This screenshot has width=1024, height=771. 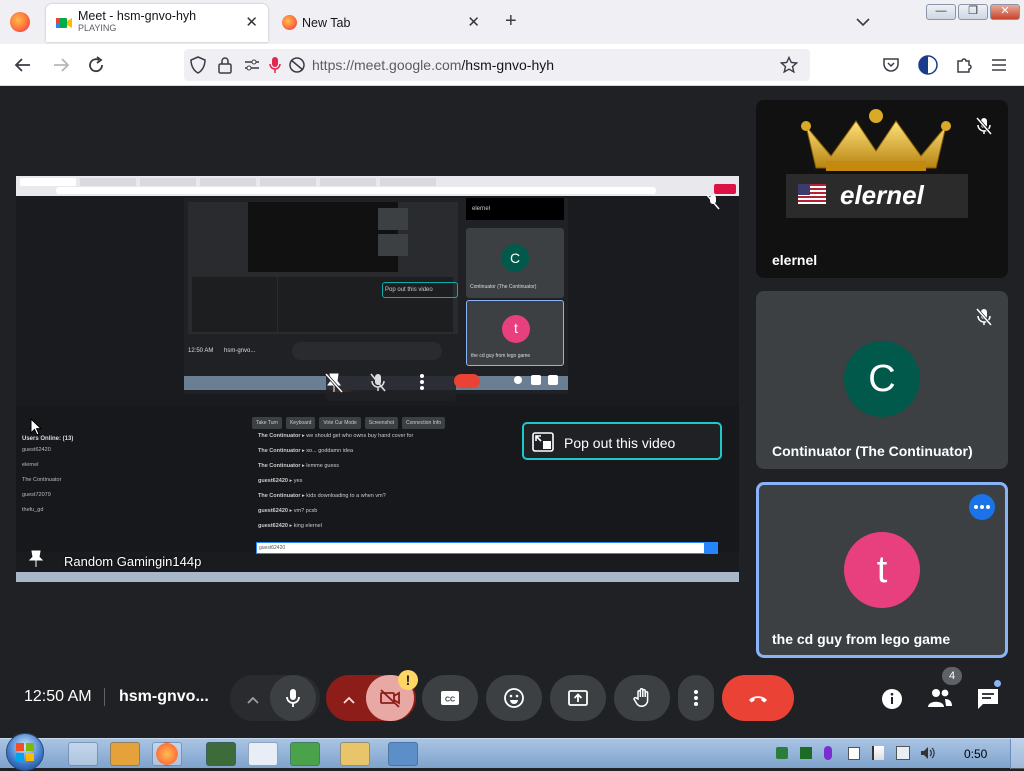 What do you see at coordinates (878, 753) in the screenshot?
I see `tray-flag-icon` at bounding box center [878, 753].